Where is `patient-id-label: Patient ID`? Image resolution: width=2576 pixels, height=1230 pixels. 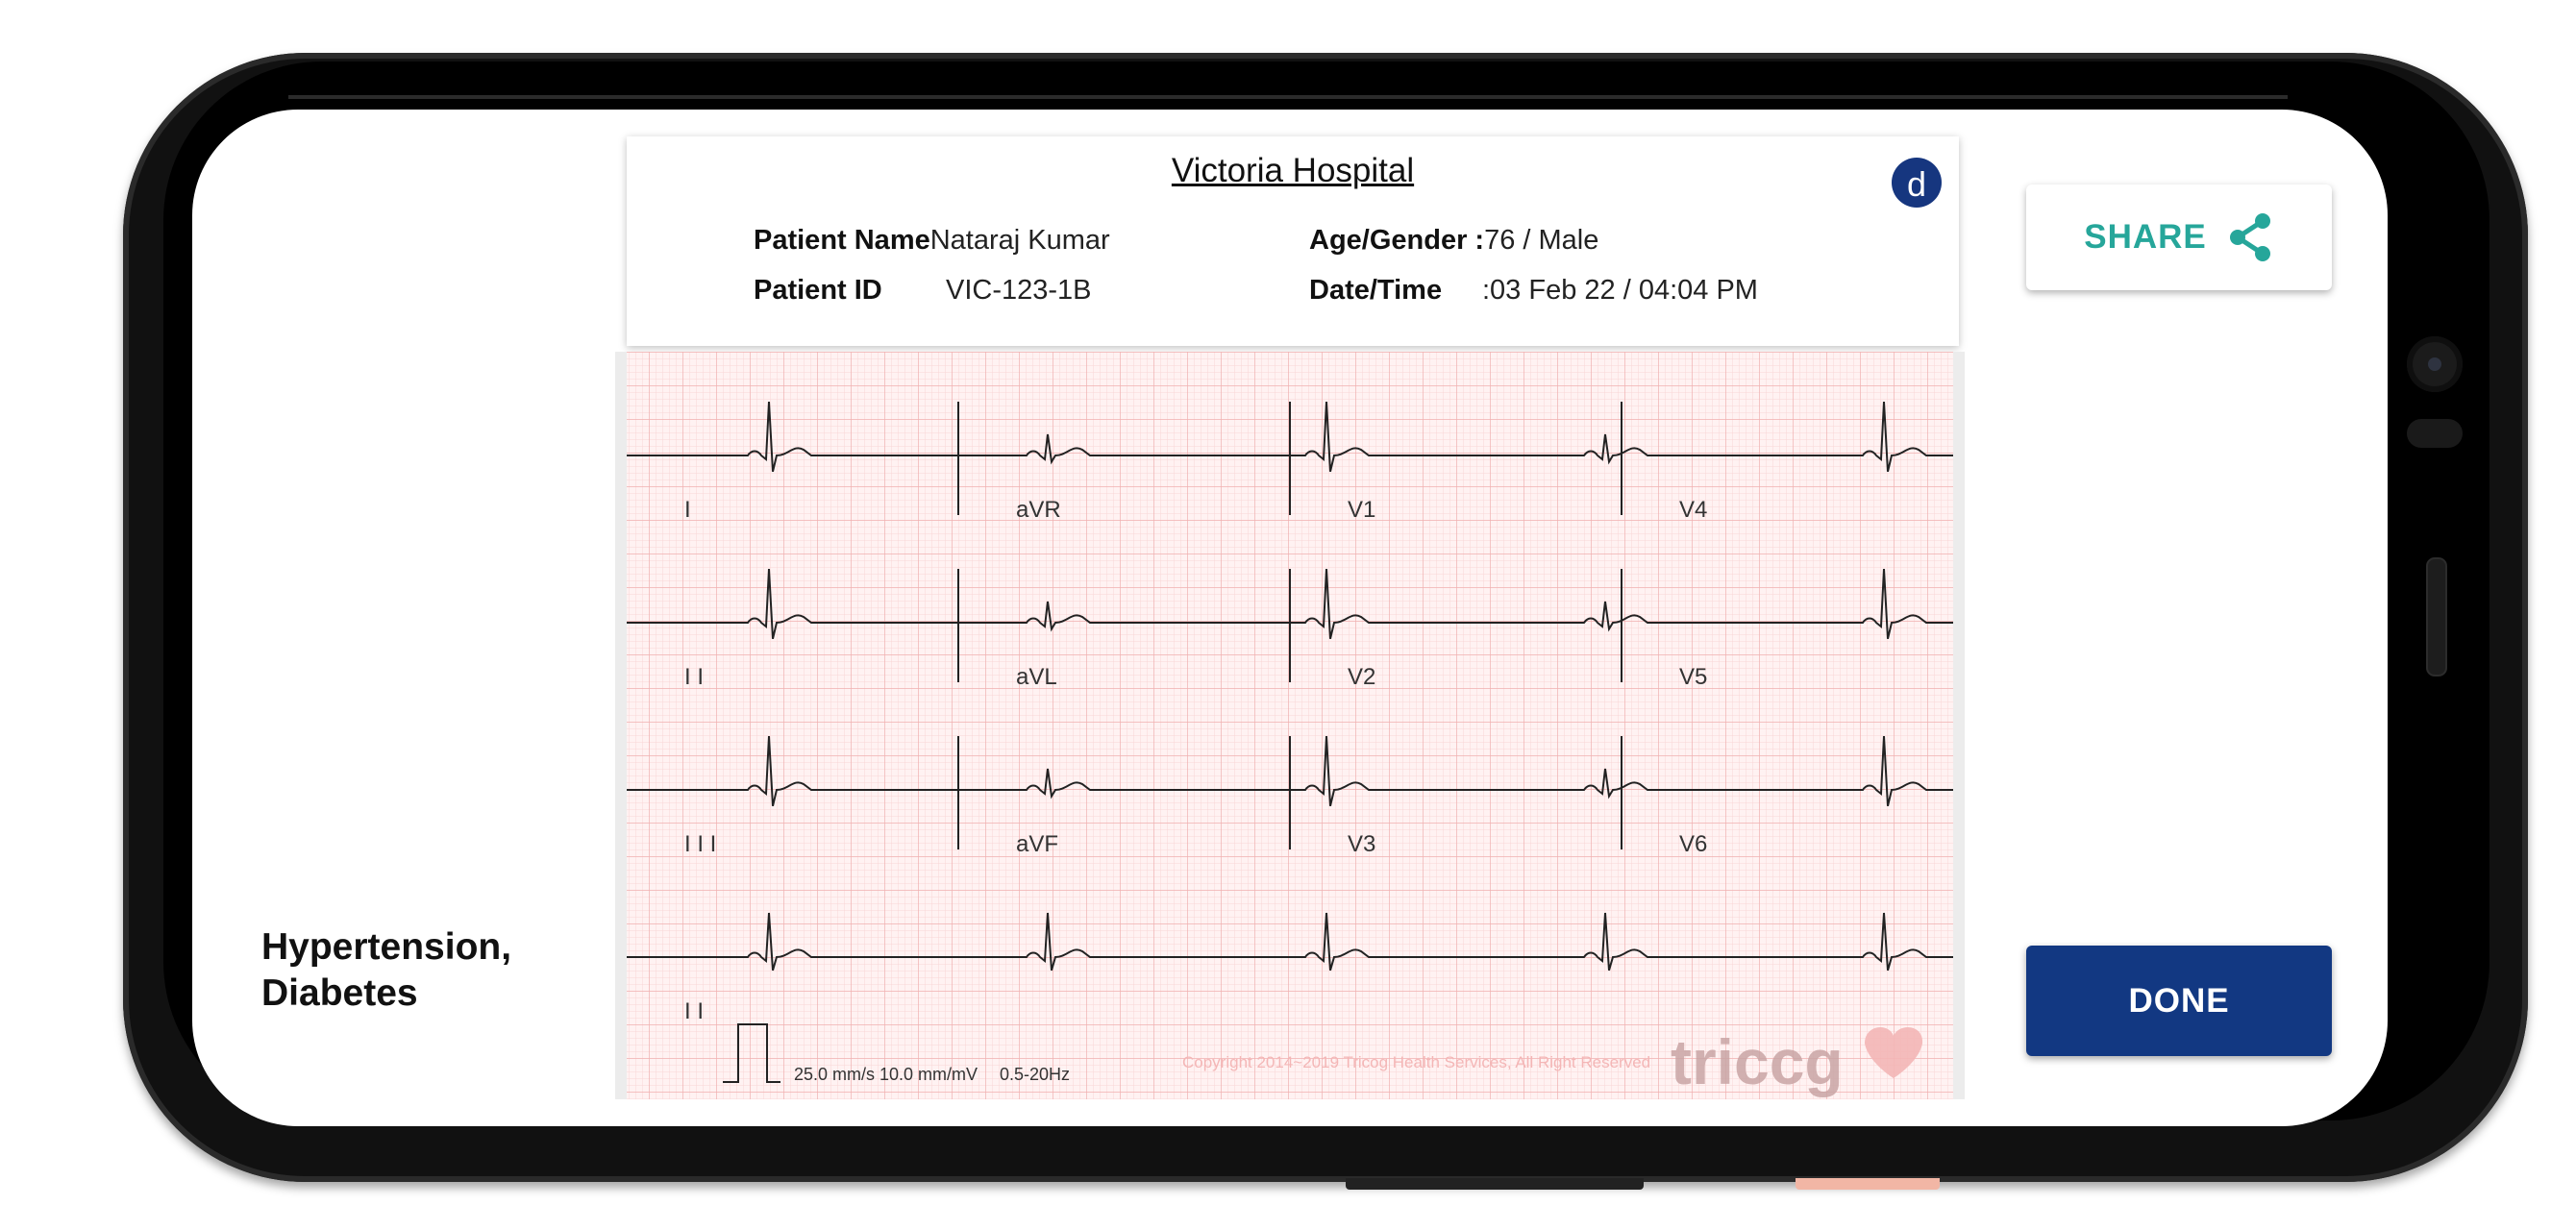
patient-id-label: Patient ID is located at coordinates (818, 291).